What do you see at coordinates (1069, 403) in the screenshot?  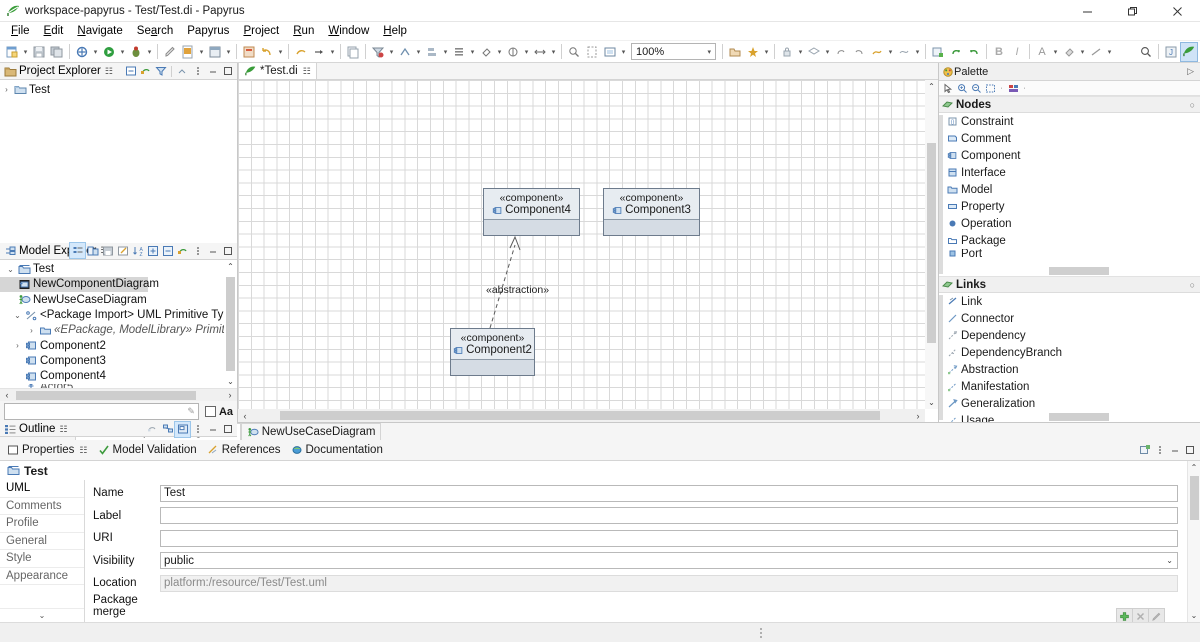 I see `palette-item-generalization: Generalization` at bounding box center [1069, 403].